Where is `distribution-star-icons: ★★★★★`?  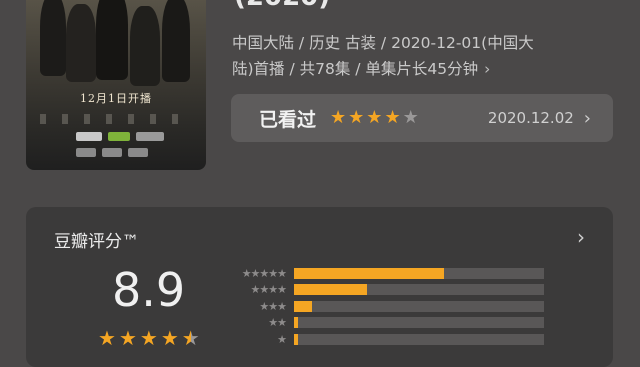 distribution-star-icons: ★★★★★ is located at coordinates (264, 273).